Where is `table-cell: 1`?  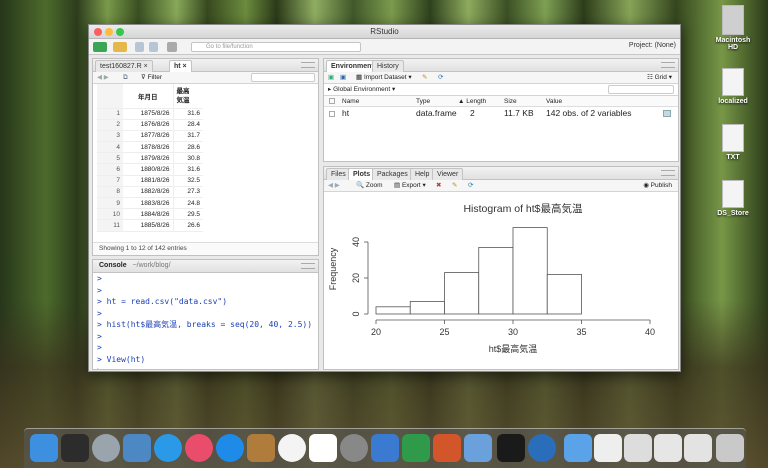
table-cell: 1 is located at coordinates (110, 114).